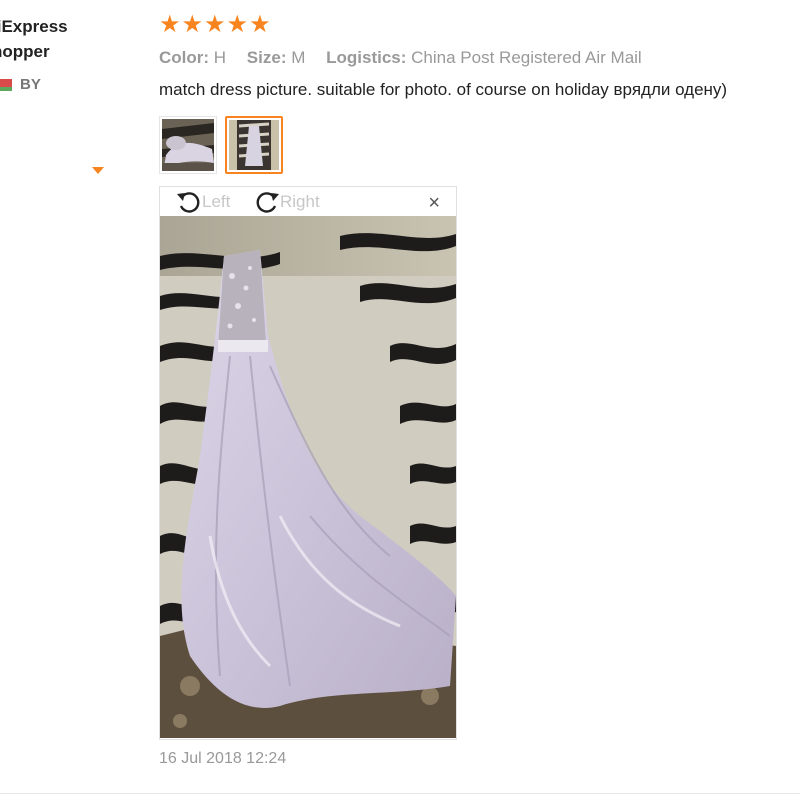 This screenshot has height=800, width=800. I want to click on color-value: H, so click(220, 57).